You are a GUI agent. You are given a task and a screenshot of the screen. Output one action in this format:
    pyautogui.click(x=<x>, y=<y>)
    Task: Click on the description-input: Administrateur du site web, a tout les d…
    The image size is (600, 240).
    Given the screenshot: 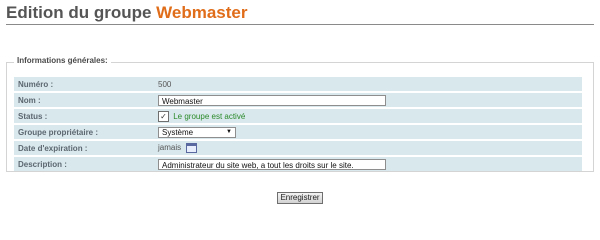 What is the action you would take?
    pyautogui.click(x=272, y=164)
    